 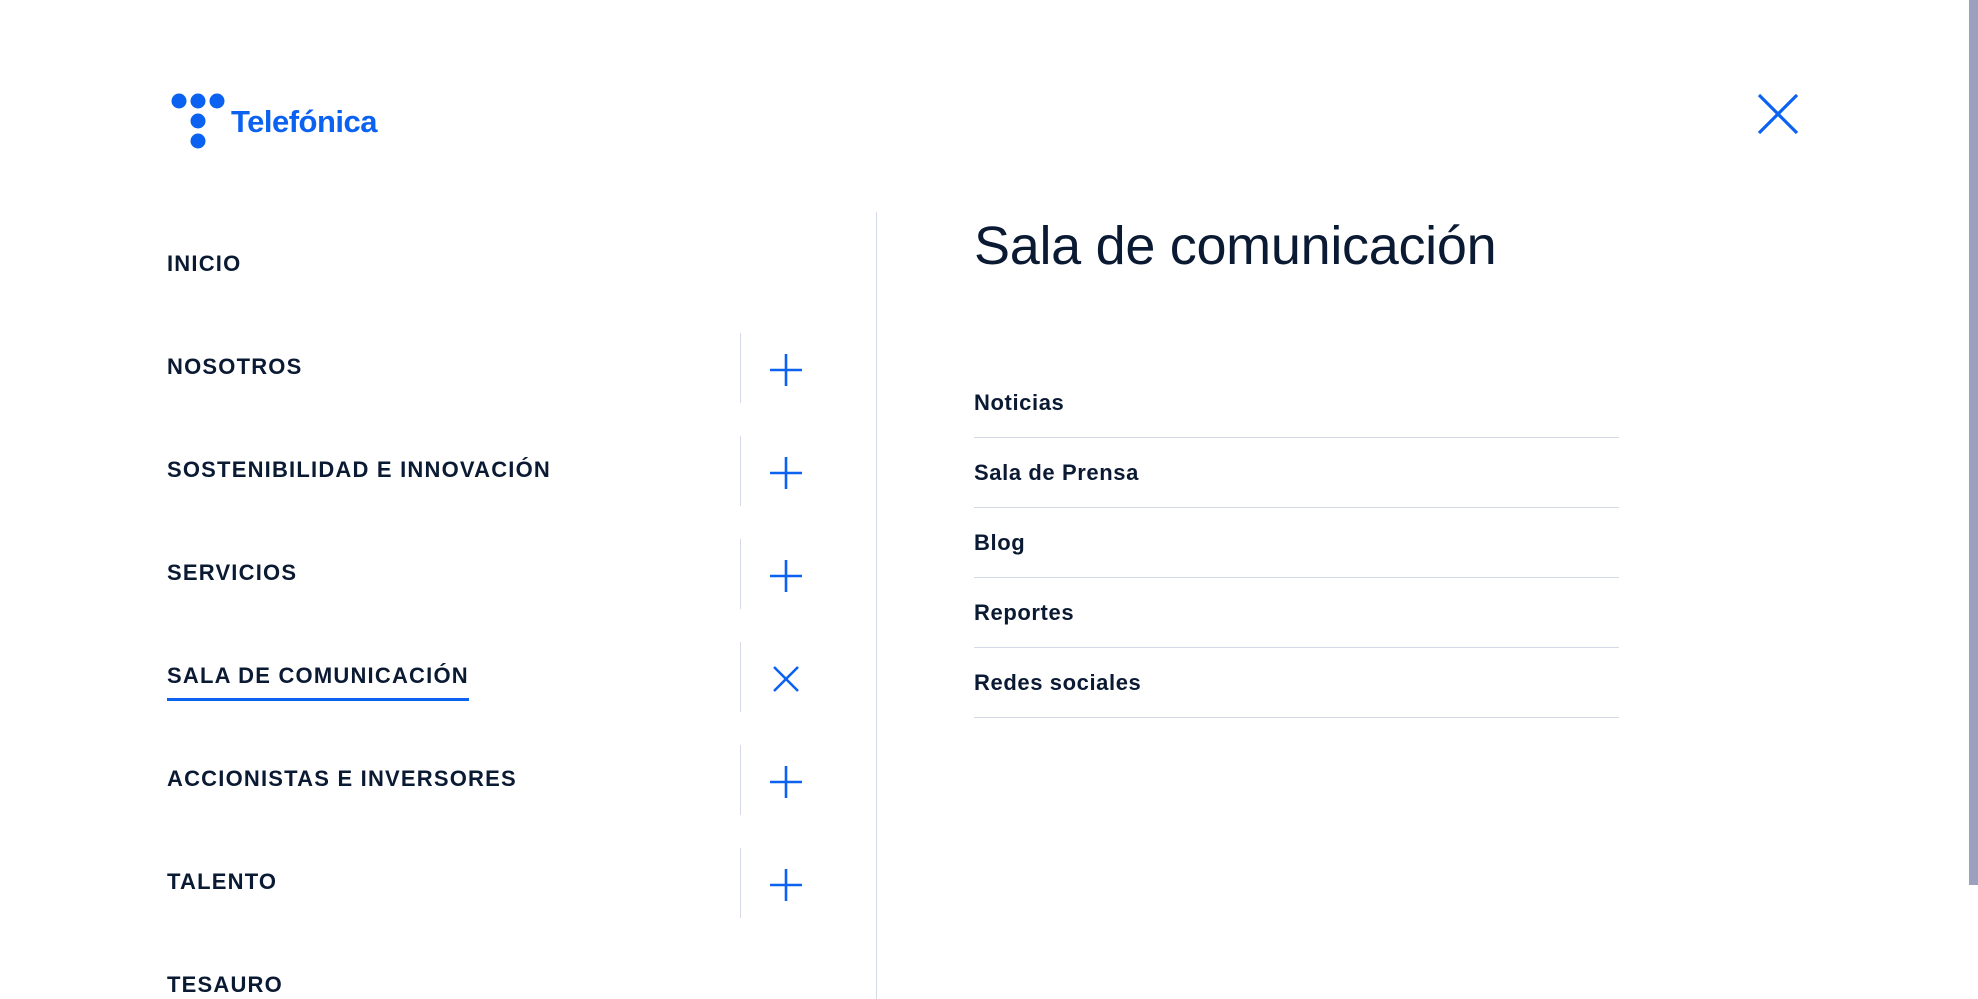 What do you see at coordinates (1296, 403) in the screenshot?
I see `submenu-link-noticias: Noticias` at bounding box center [1296, 403].